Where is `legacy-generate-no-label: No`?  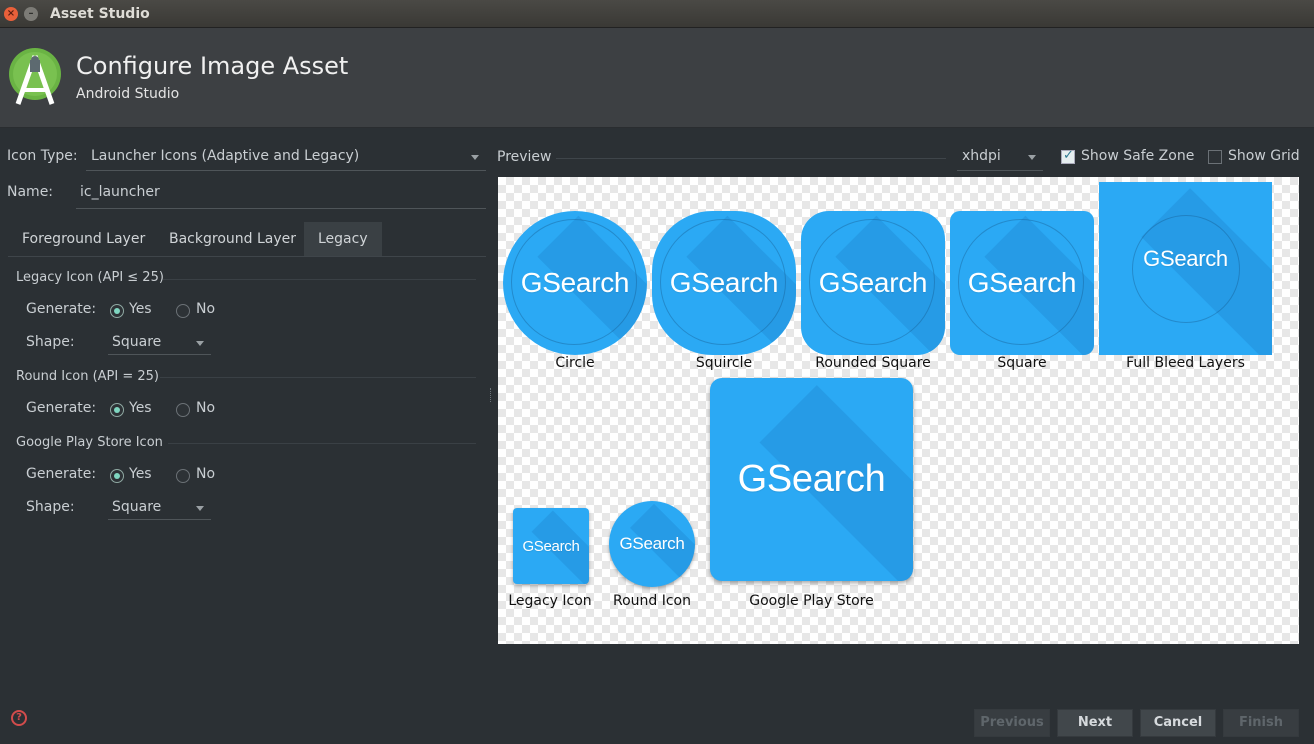
legacy-generate-no-label: No is located at coordinates (205, 309).